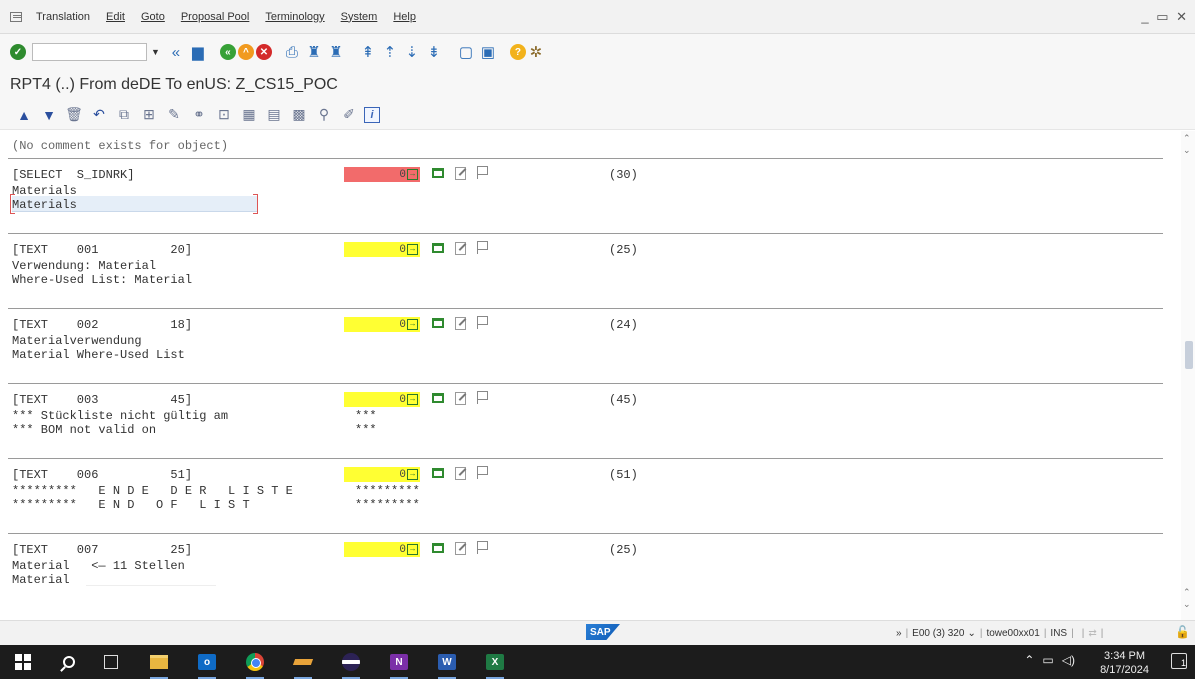  Describe the element at coordinates (99, 115) in the screenshot. I see `undo-icon: ↶` at that location.